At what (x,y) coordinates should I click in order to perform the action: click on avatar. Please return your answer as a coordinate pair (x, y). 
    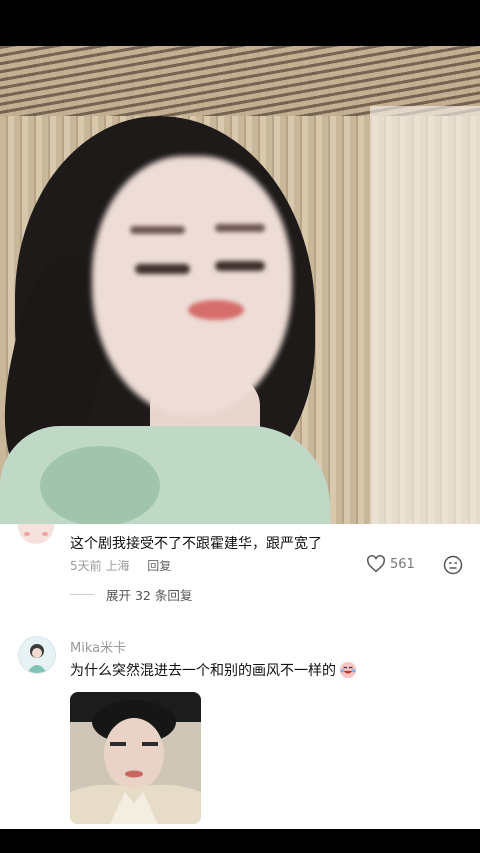
    Looking at the image, I should click on (37, 655).